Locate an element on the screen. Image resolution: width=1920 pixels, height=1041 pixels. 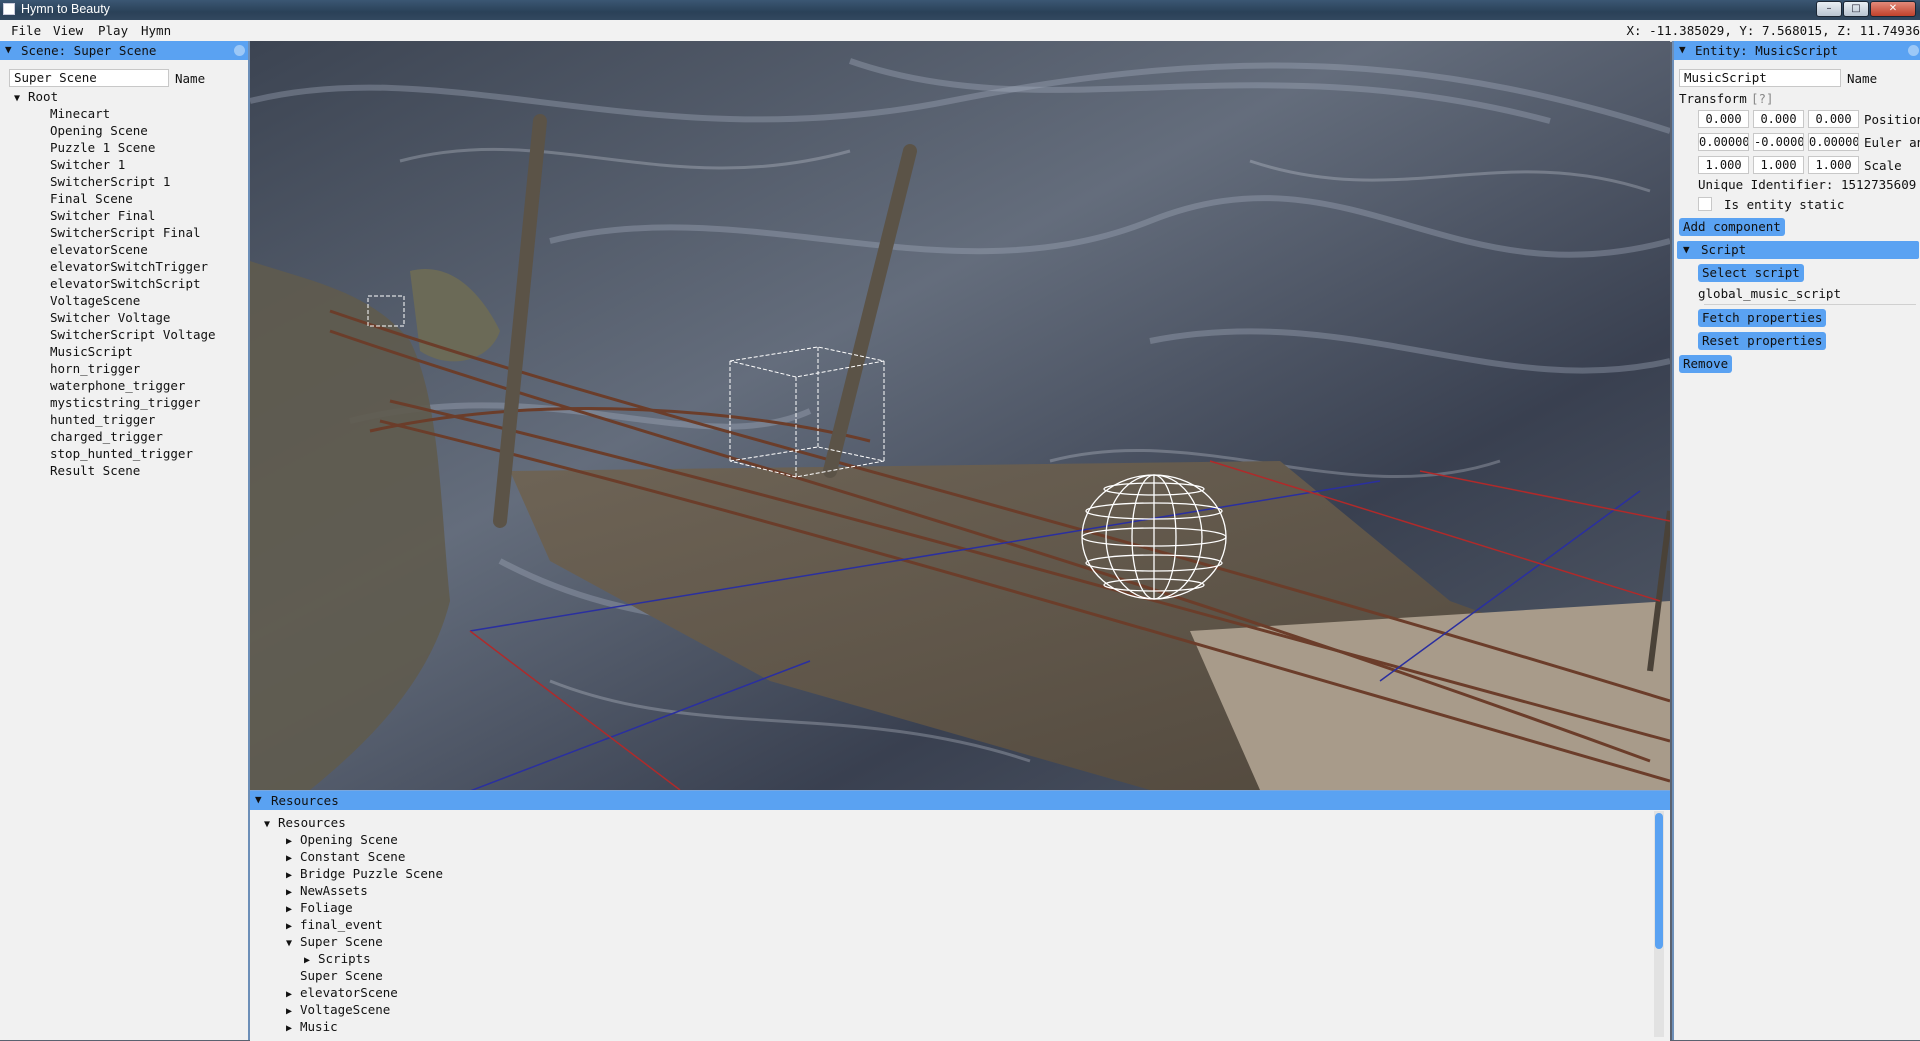
resource-item-label: Foliage is located at coordinates (326, 907).